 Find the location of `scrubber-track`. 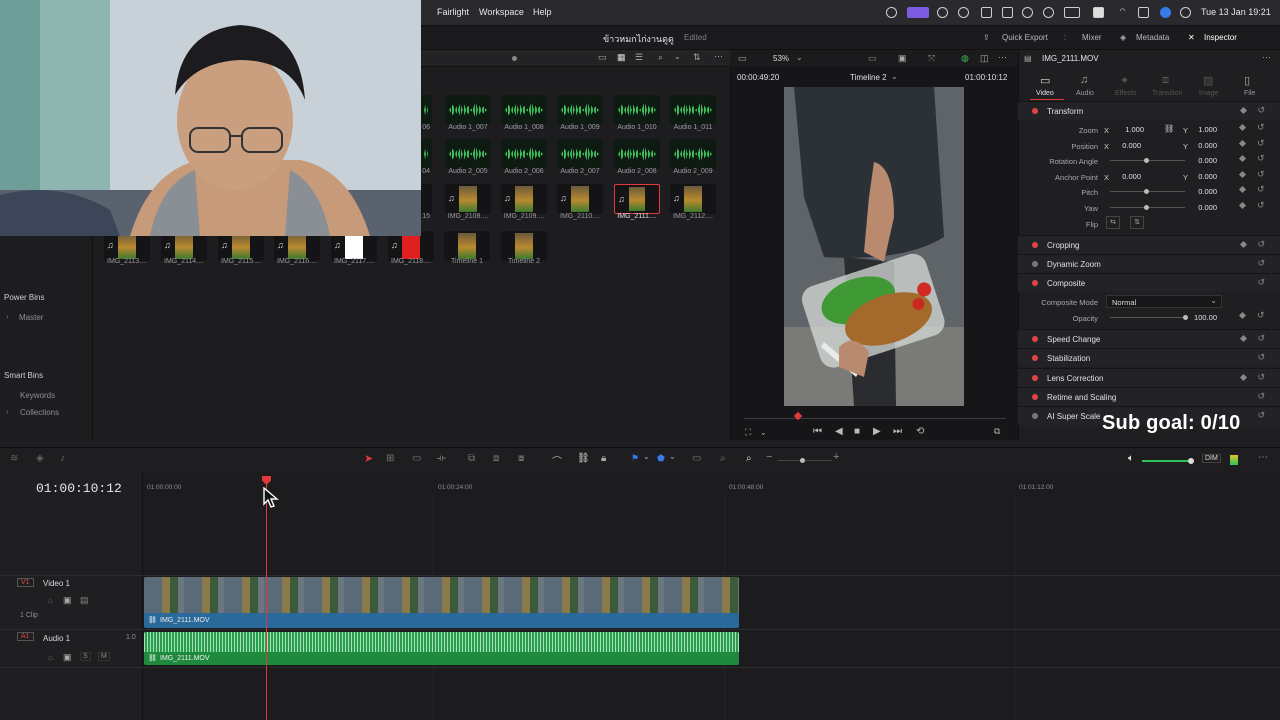

scrubber-track is located at coordinates (875, 418).